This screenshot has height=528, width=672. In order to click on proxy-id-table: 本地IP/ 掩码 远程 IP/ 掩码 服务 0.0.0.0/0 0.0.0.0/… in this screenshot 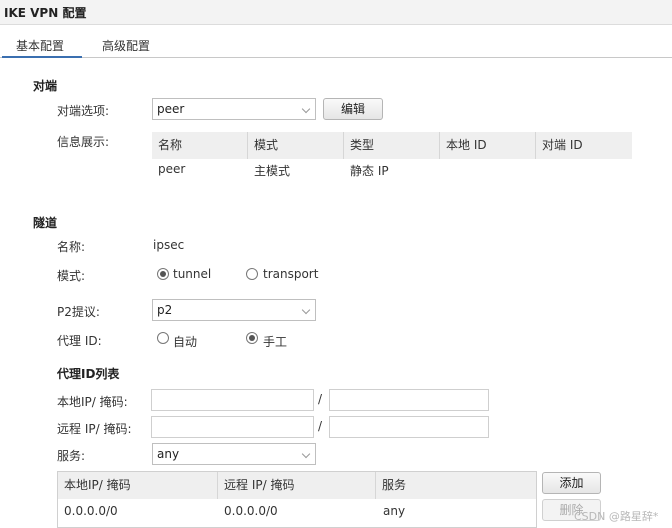, I will do `click(297, 499)`.